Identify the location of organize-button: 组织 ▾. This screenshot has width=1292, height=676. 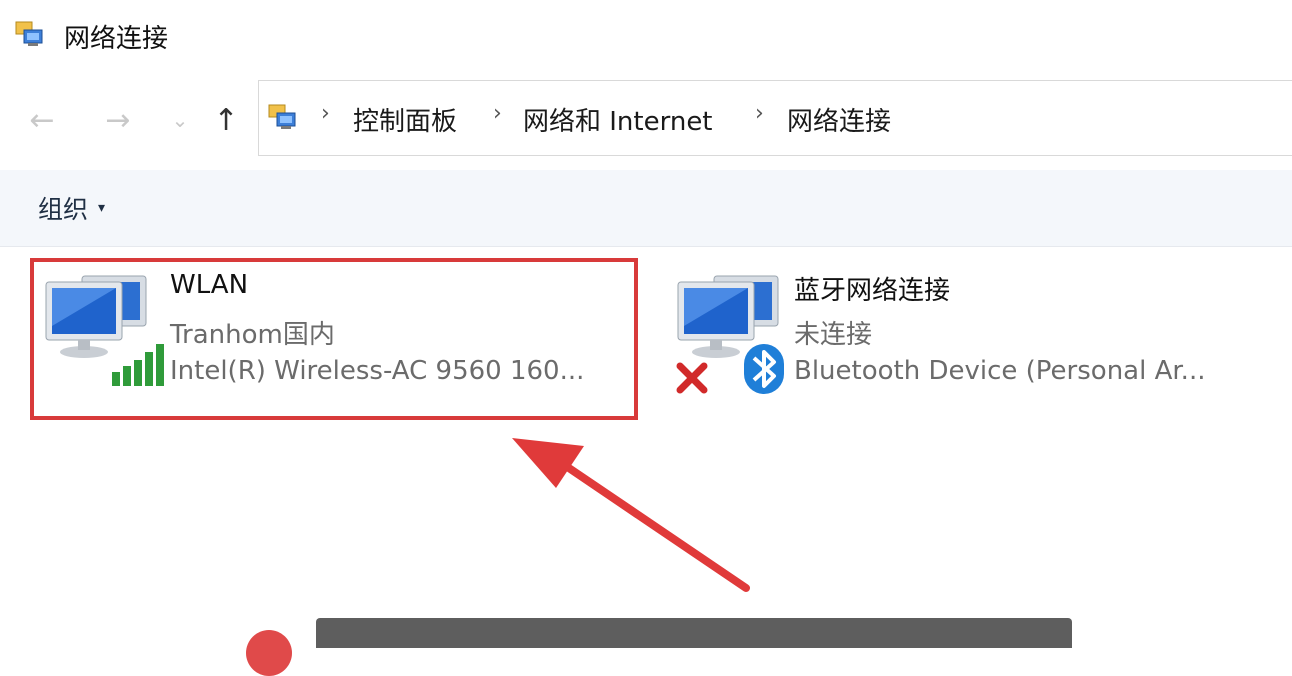
(71, 208).